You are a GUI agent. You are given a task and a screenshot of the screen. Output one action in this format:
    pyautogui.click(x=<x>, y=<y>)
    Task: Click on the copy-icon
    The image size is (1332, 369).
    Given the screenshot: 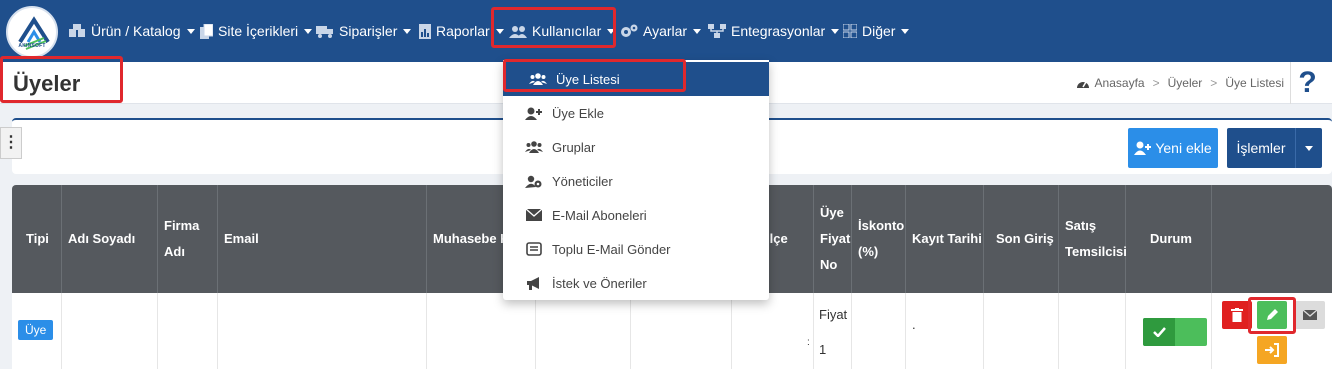 What is the action you would take?
    pyautogui.click(x=206, y=31)
    